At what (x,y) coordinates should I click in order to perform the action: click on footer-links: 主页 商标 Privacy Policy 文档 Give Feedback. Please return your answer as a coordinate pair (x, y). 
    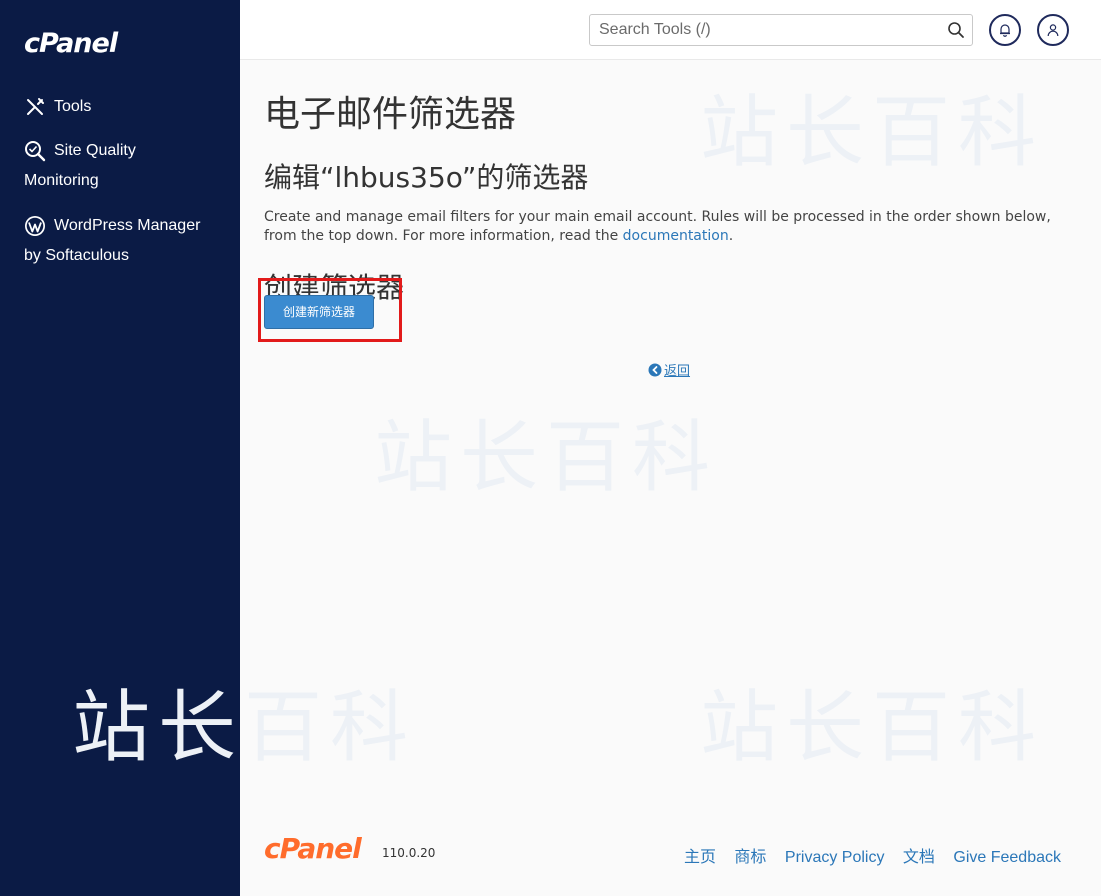
    Looking at the image, I should click on (865, 855).